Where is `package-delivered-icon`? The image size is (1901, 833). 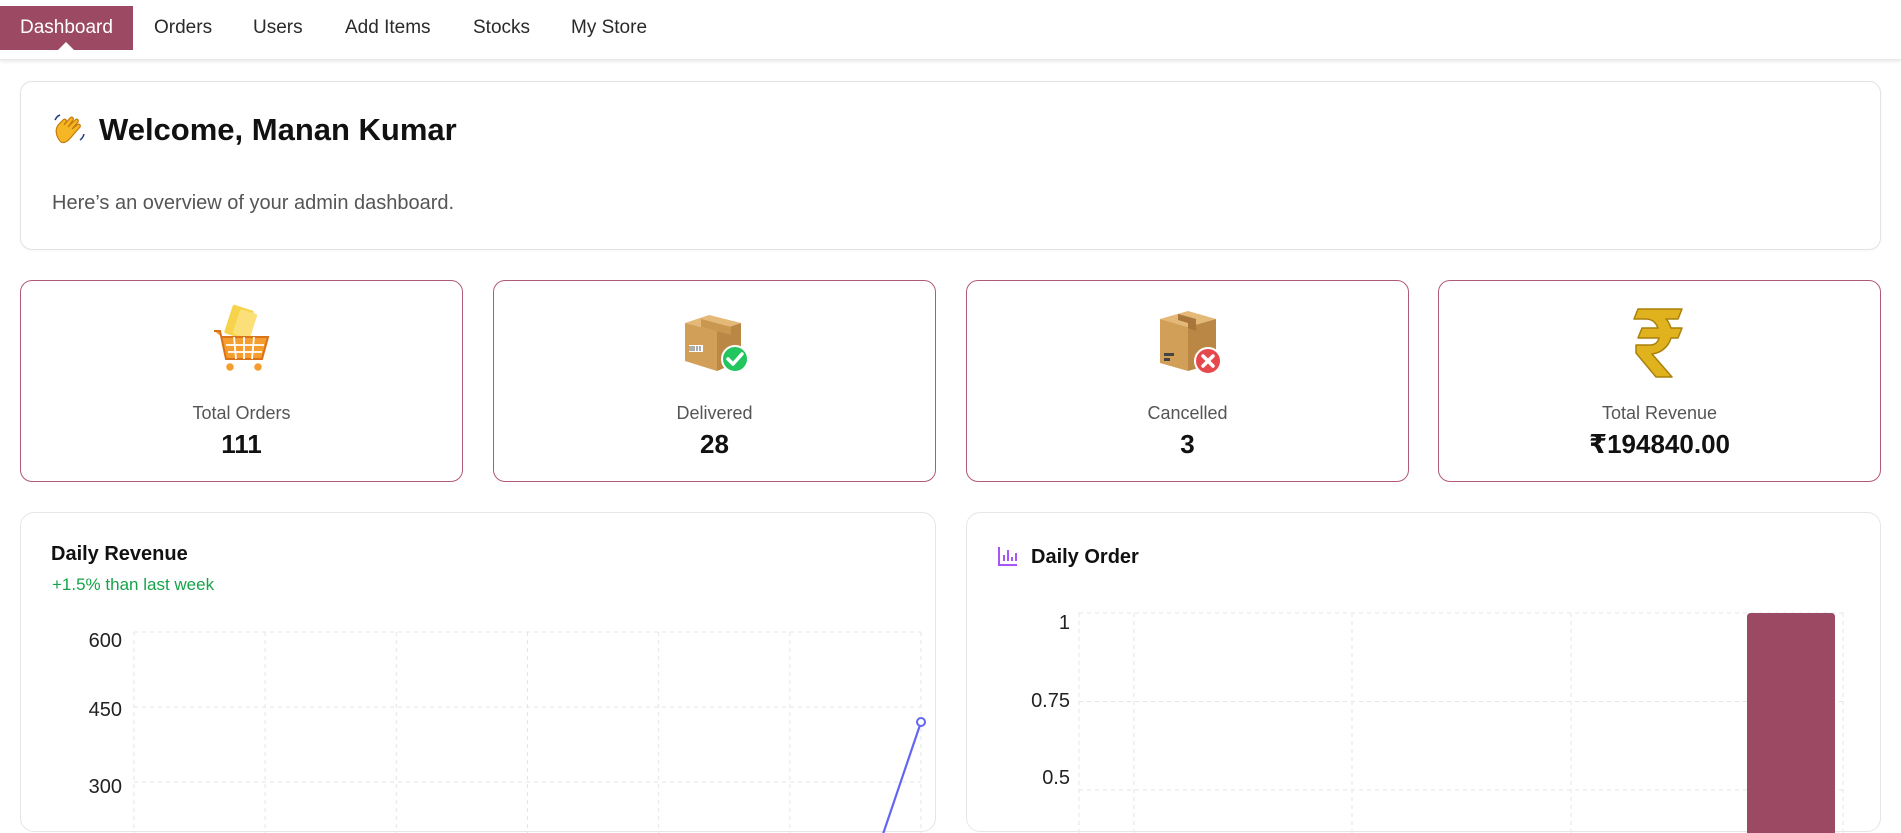
package-delivered-icon is located at coordinates (716, 344).